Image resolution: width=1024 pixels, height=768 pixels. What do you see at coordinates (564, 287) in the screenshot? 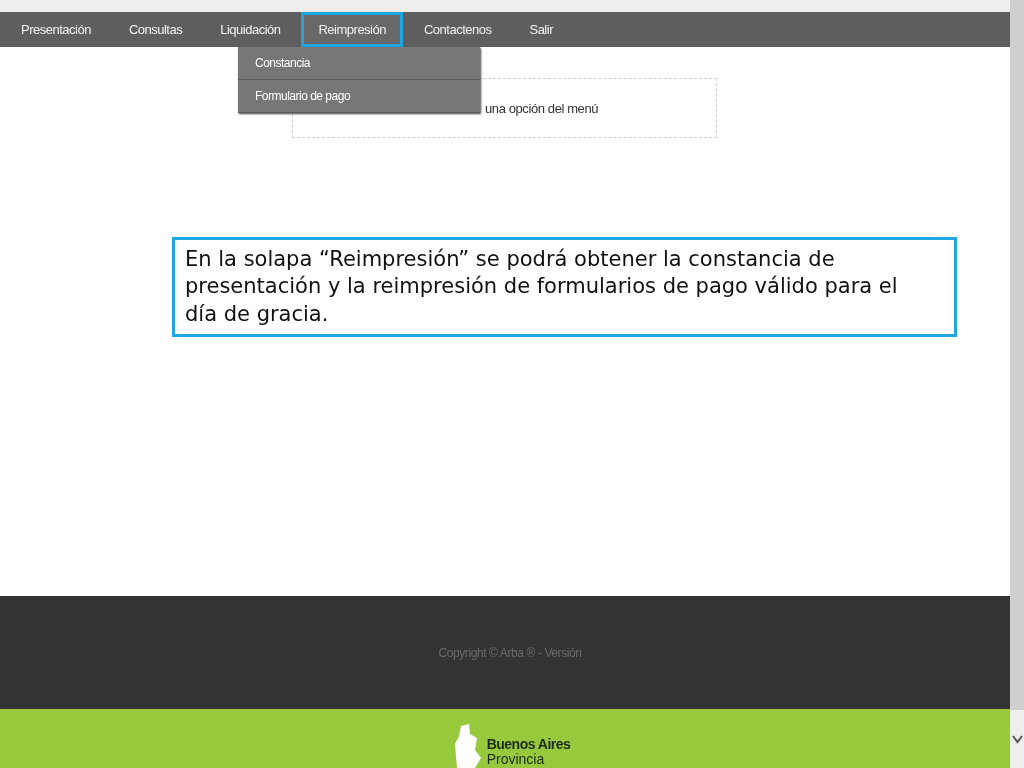
I see `callout-note: En la solapa “Reimpresión” se podrá obtener la constancia de presentación y la reimpresión de formularios de pago válido para el día de gracia.` at bounding box center [564, 287].